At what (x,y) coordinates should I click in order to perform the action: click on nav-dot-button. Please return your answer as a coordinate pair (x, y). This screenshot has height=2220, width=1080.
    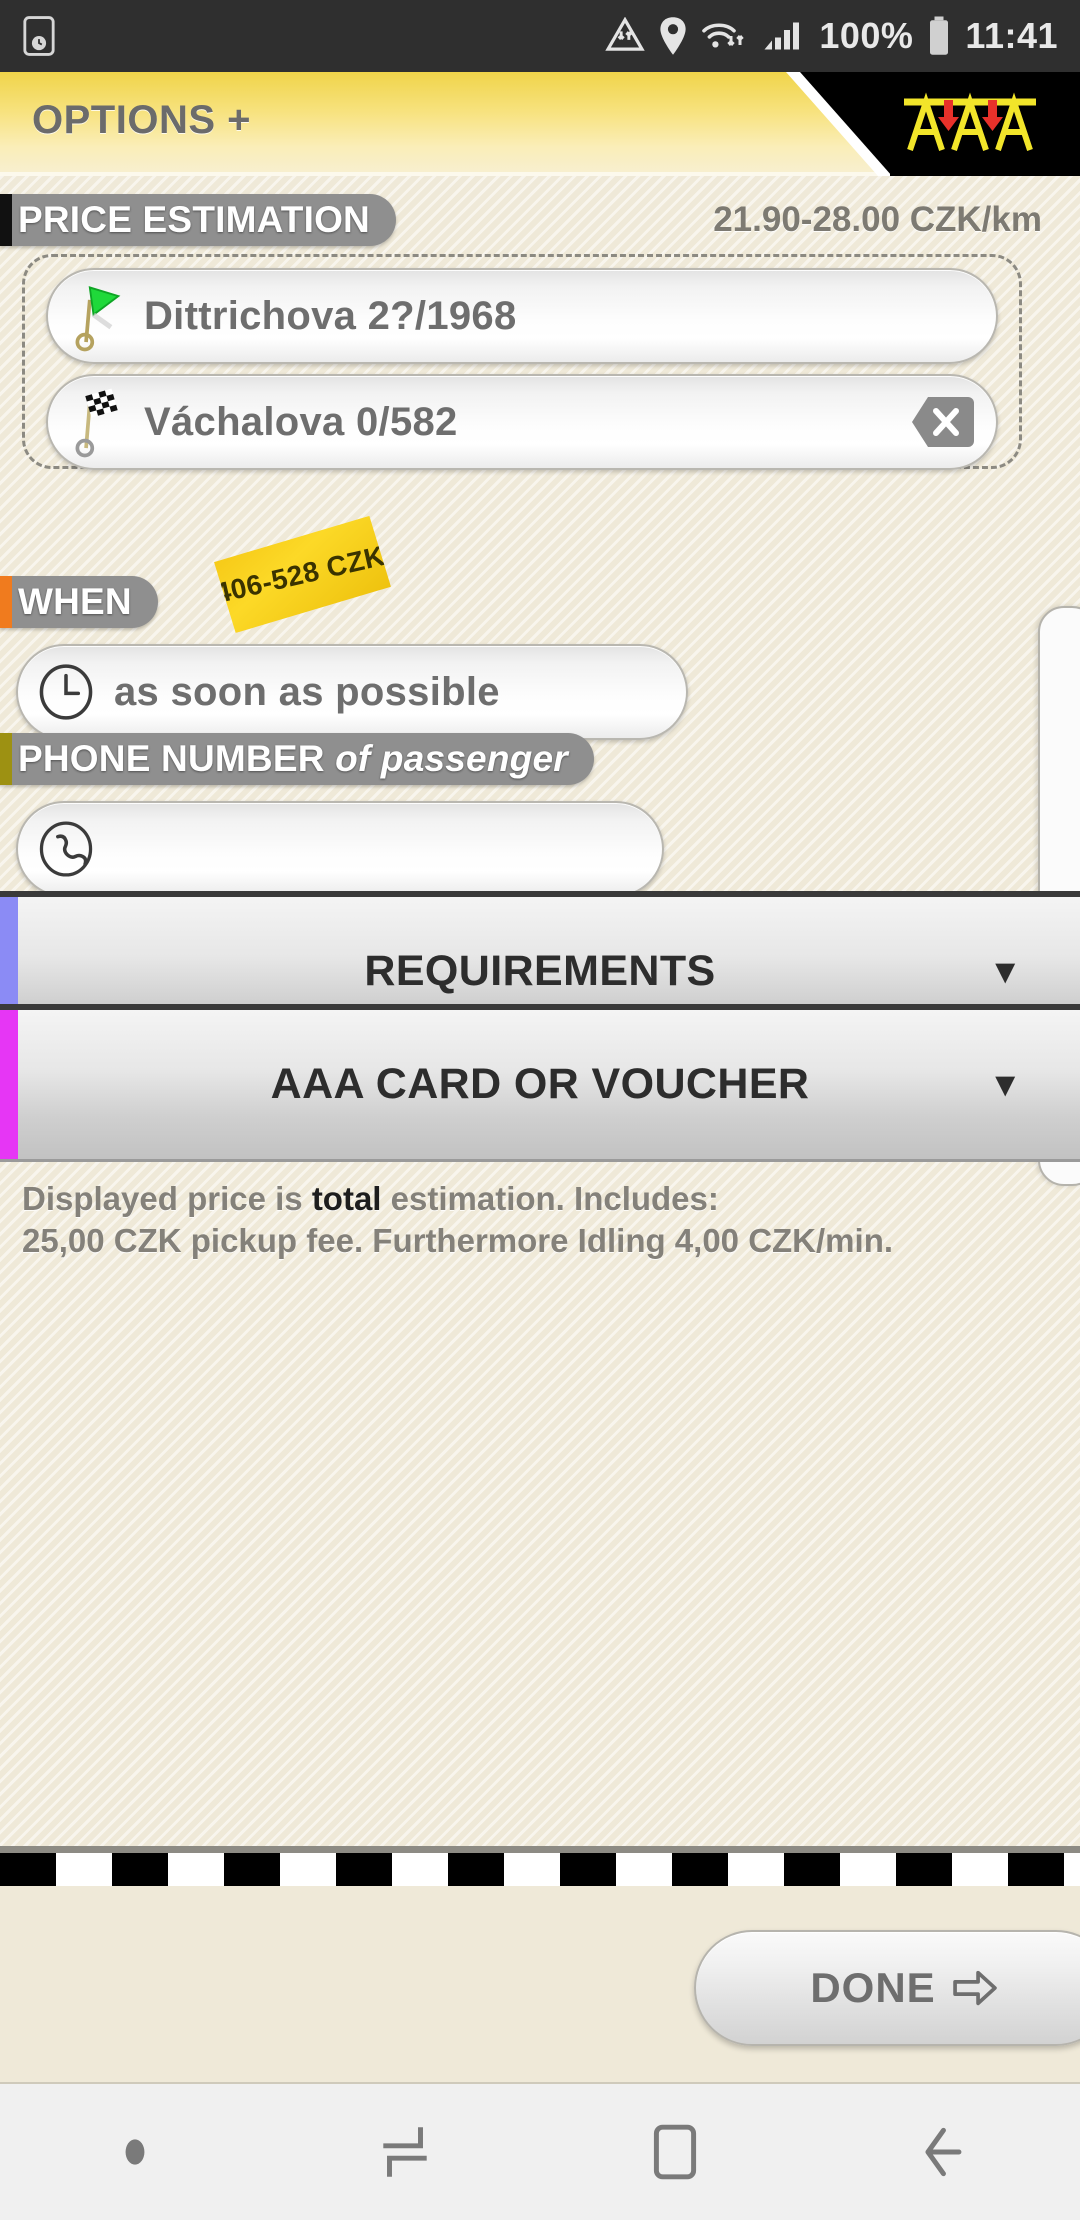
    Looking at the image, I should click on (135, 2152).